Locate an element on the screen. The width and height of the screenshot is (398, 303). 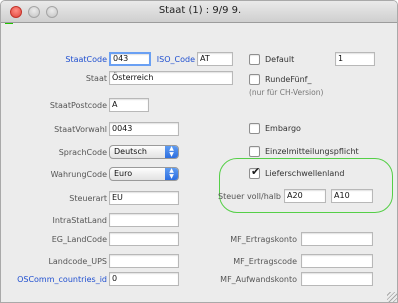
oscomm-countries-id-label: OSComm_countries_id is located at coordinates (62, 279).